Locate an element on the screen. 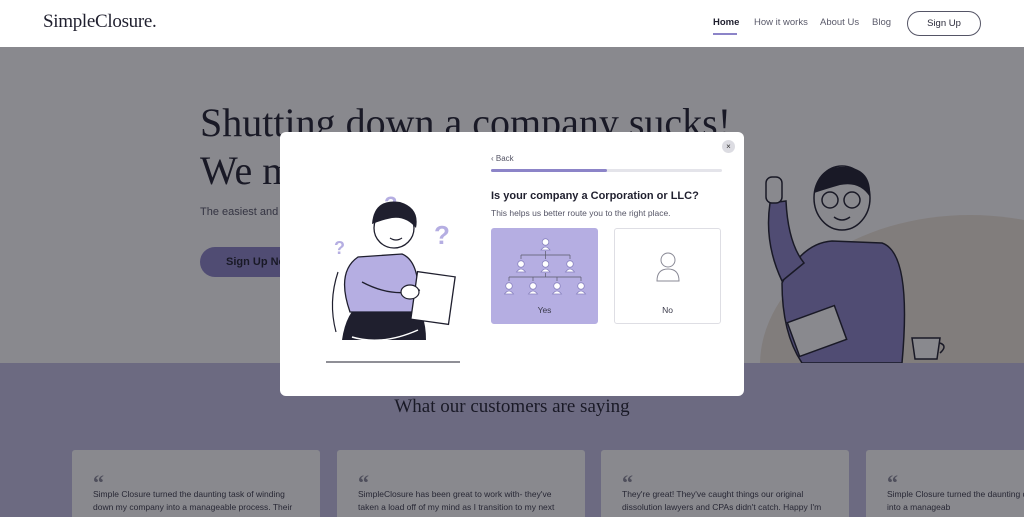 This screenshot has width=1024, height=517. option-no-label: No is located at coordinates (667, 310).